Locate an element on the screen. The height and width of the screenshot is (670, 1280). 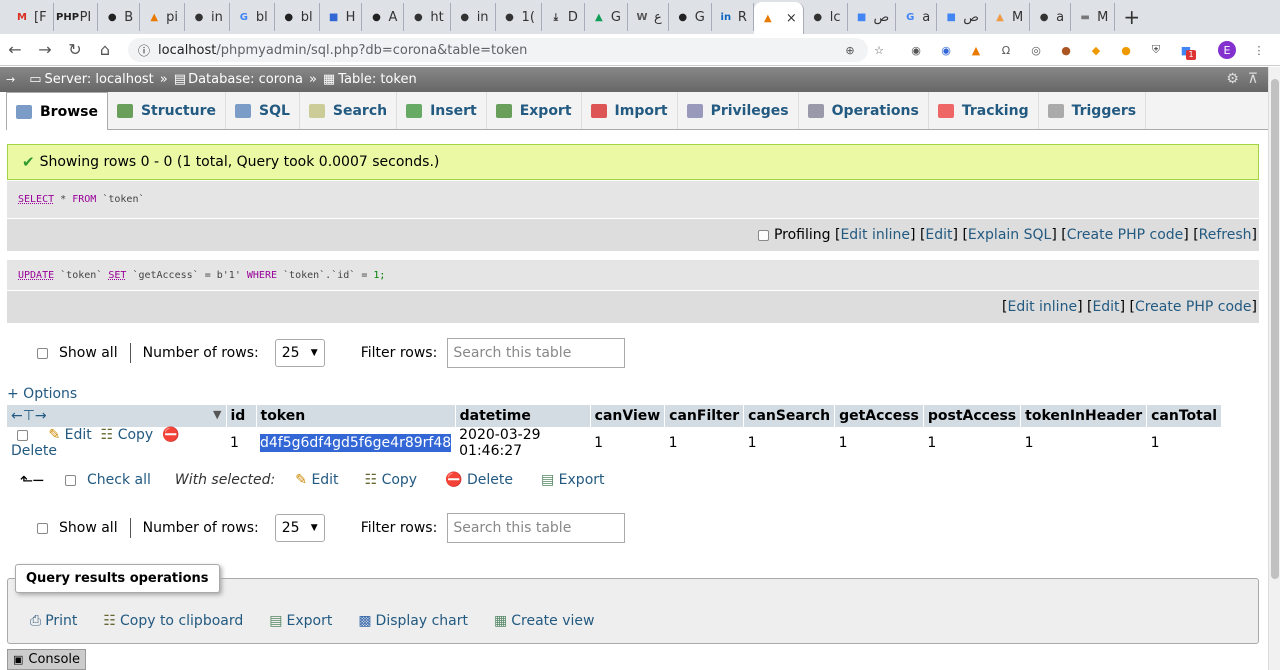
column-header: canFilter is located at coordinates (704, 416).